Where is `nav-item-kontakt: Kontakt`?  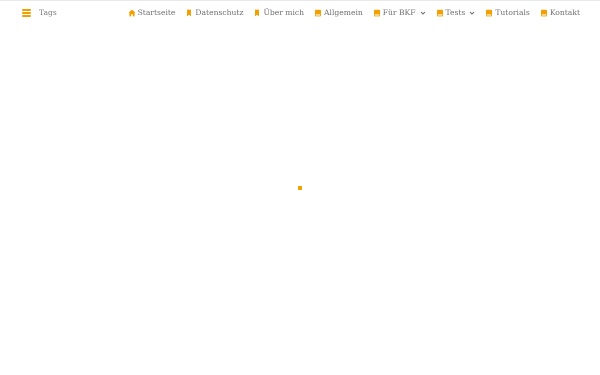
nav-item-kontakt: Kontakt is located at coordinates (560, 13).